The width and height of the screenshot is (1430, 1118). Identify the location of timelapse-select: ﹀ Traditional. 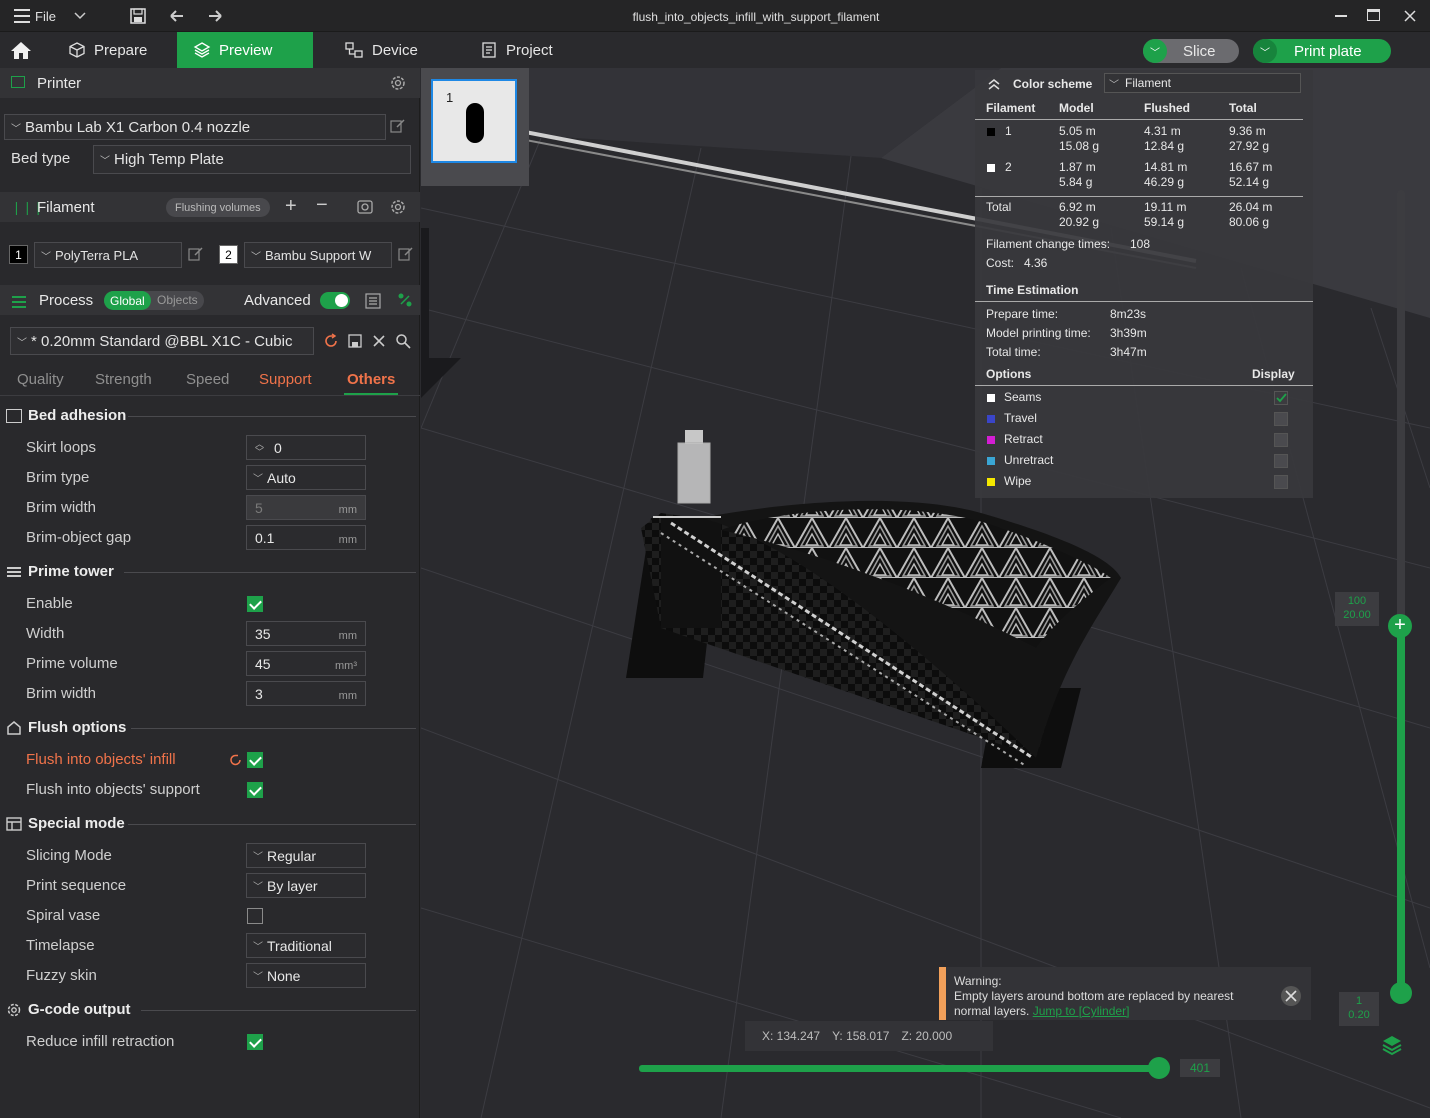
(306, 945).